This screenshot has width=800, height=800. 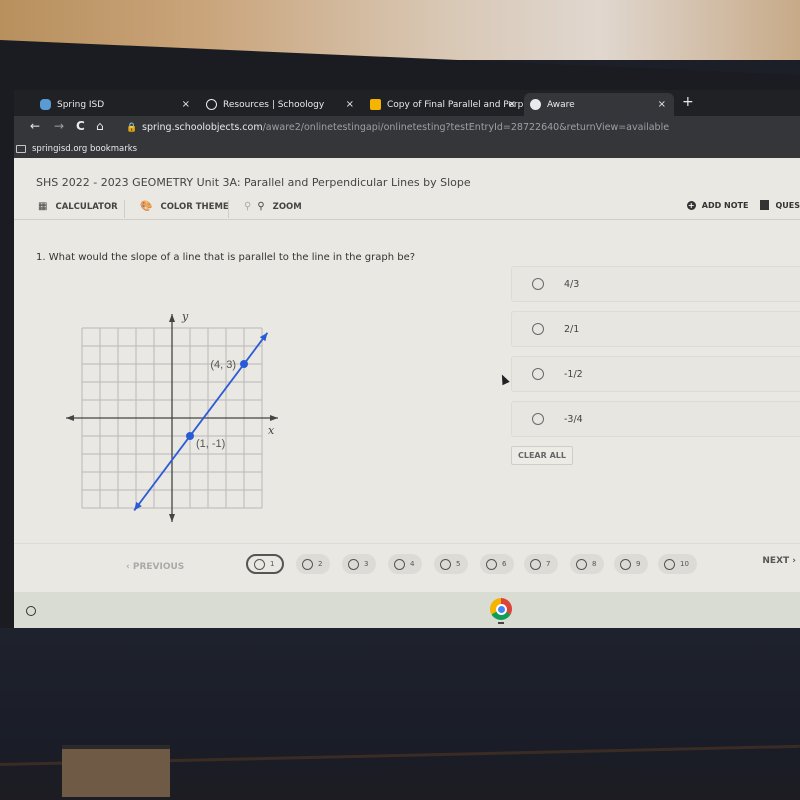 I want to click on tab-spring-isd: Spring ISD ×, so click(x=116, y=104).